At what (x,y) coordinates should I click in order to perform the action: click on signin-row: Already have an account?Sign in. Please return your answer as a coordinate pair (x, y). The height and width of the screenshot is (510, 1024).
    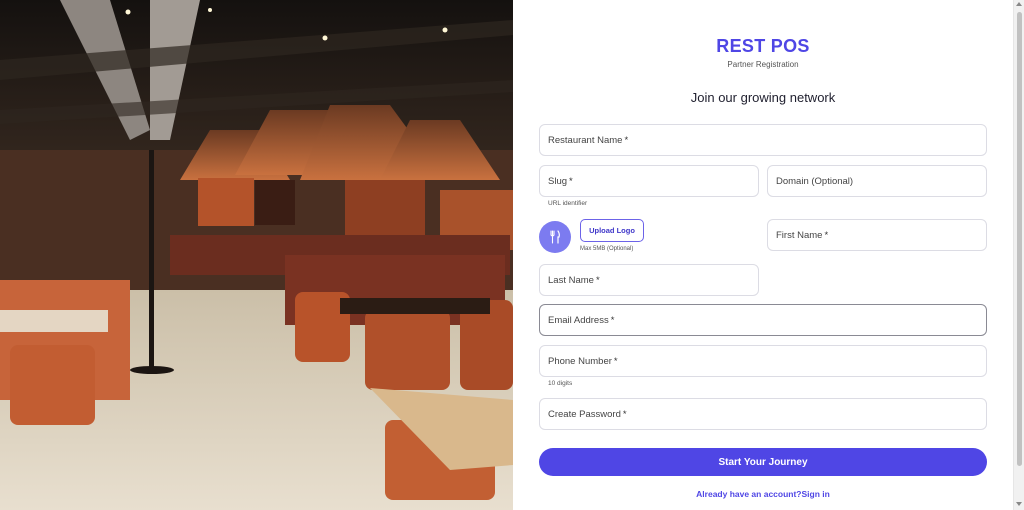
    Looking at the image, I should click on (763, 494).